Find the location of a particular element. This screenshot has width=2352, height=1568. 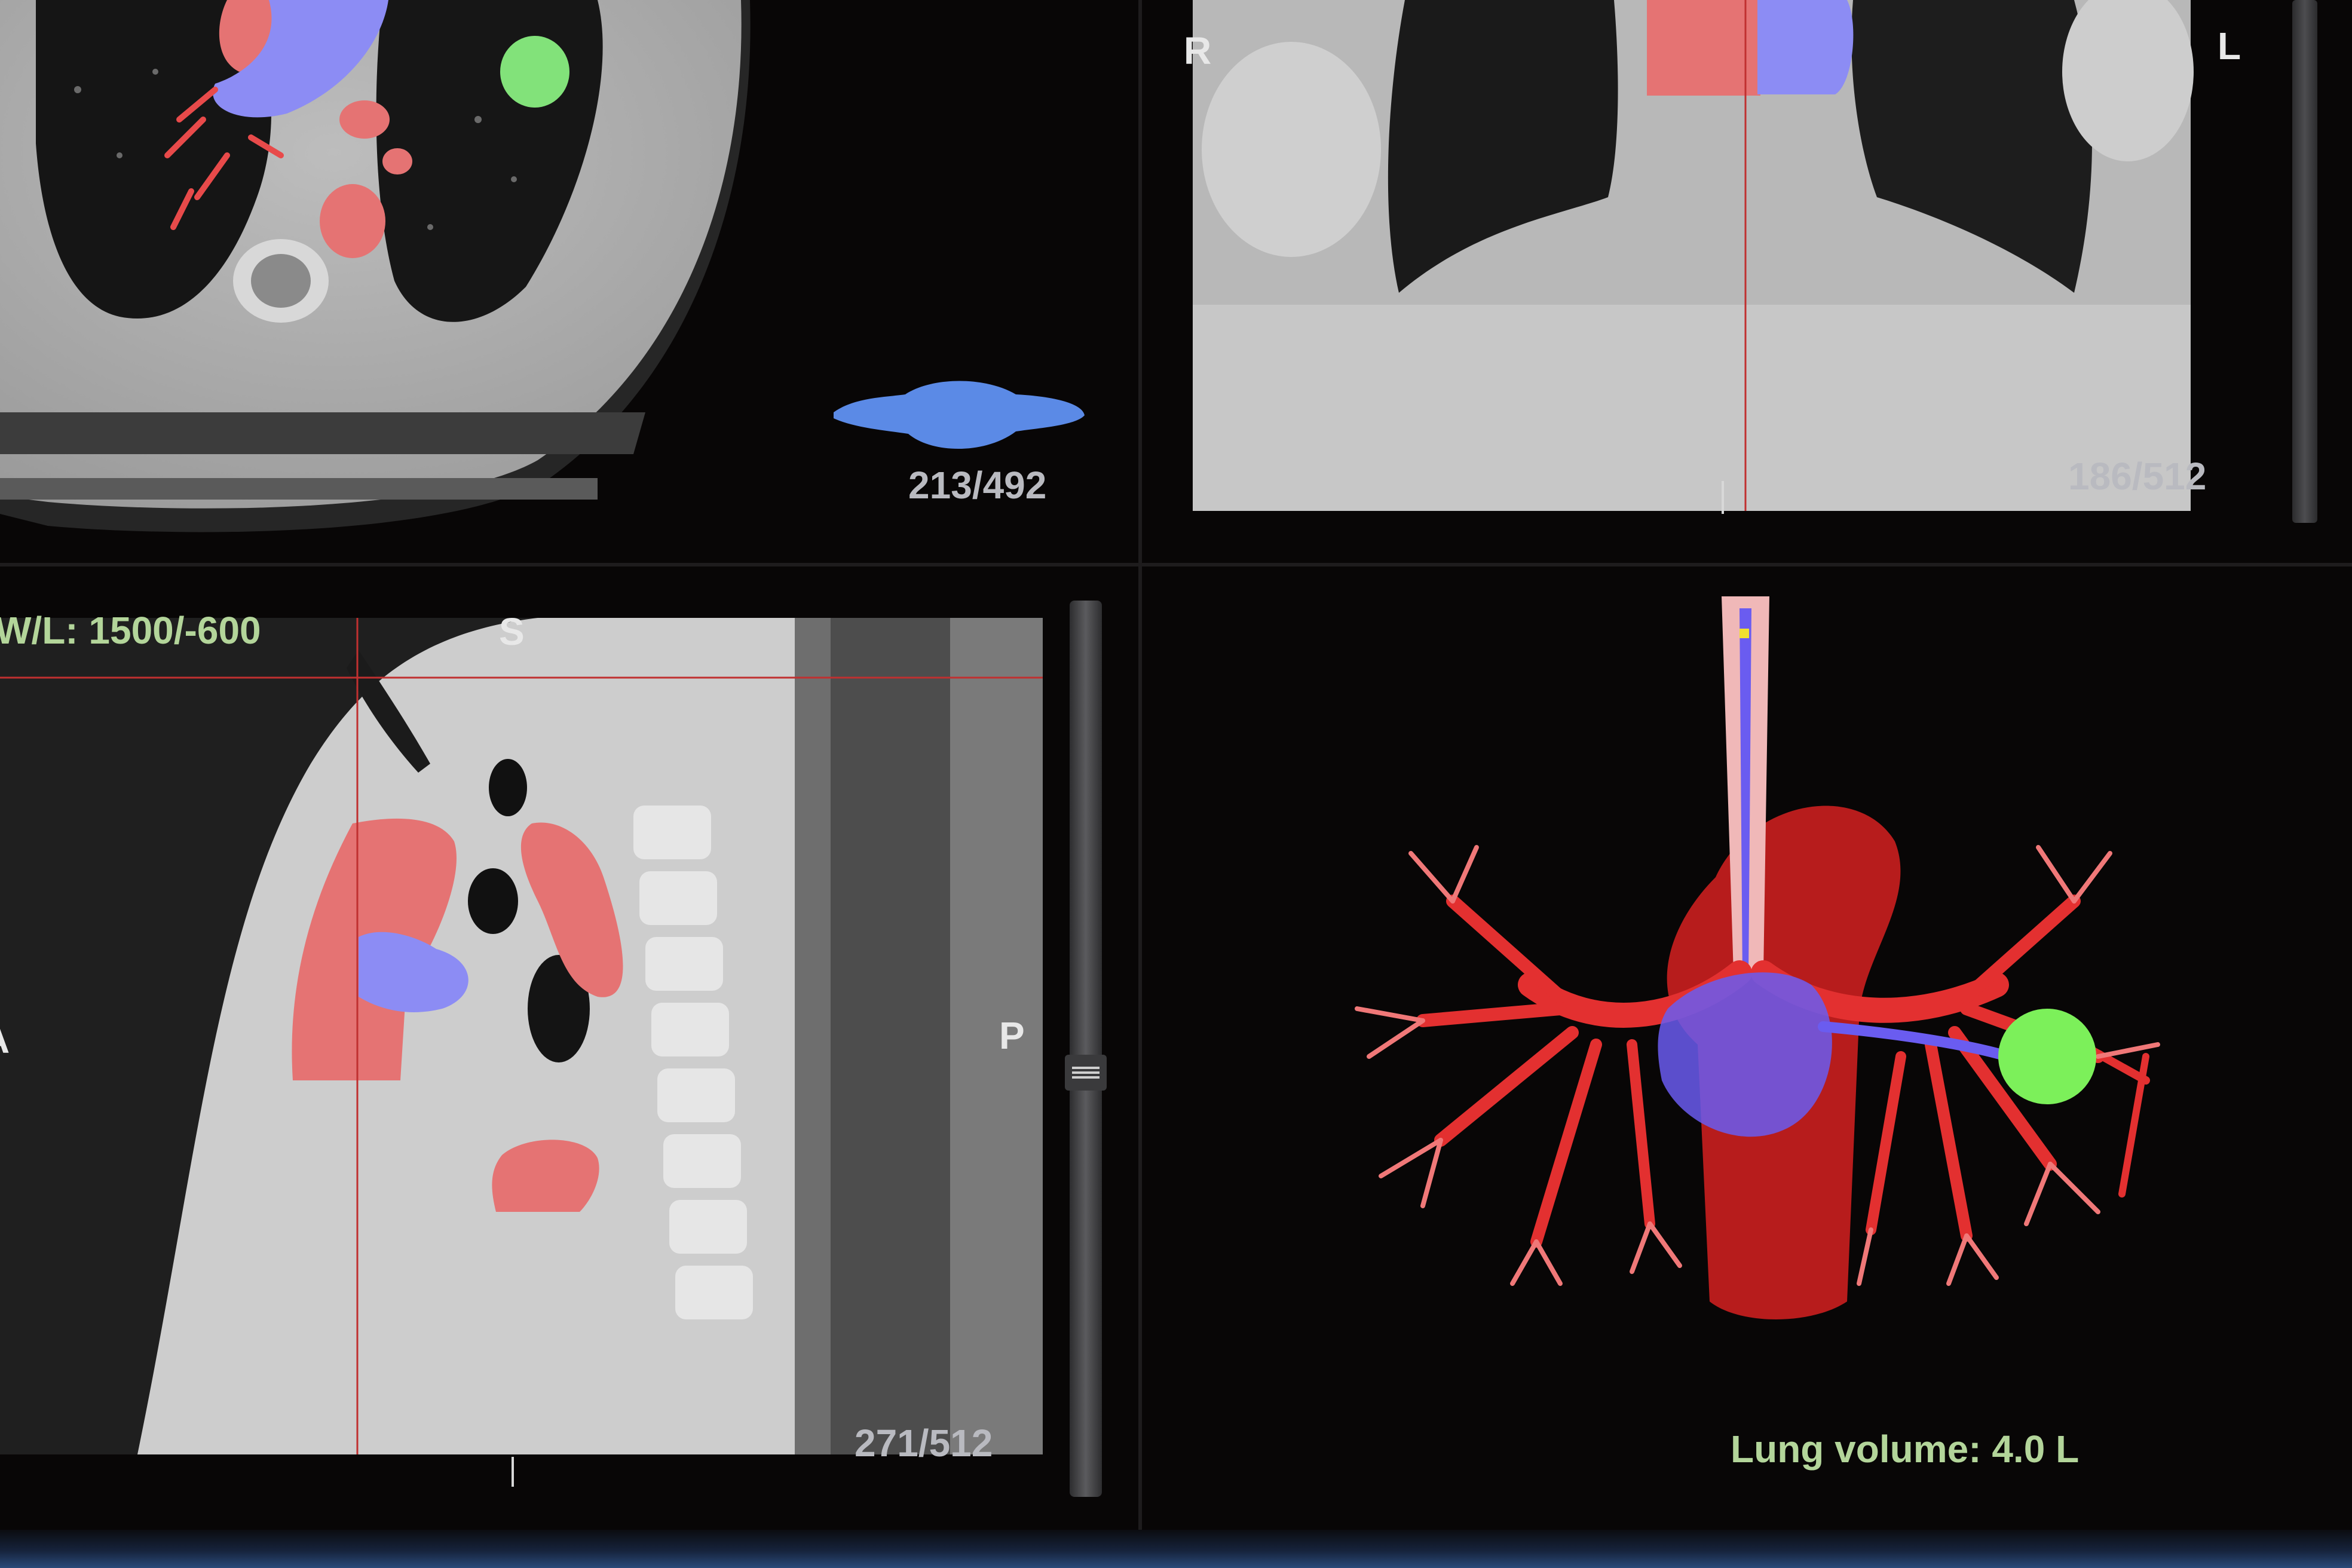

coronal-left-label: R is located at coordinates (1198, 50).